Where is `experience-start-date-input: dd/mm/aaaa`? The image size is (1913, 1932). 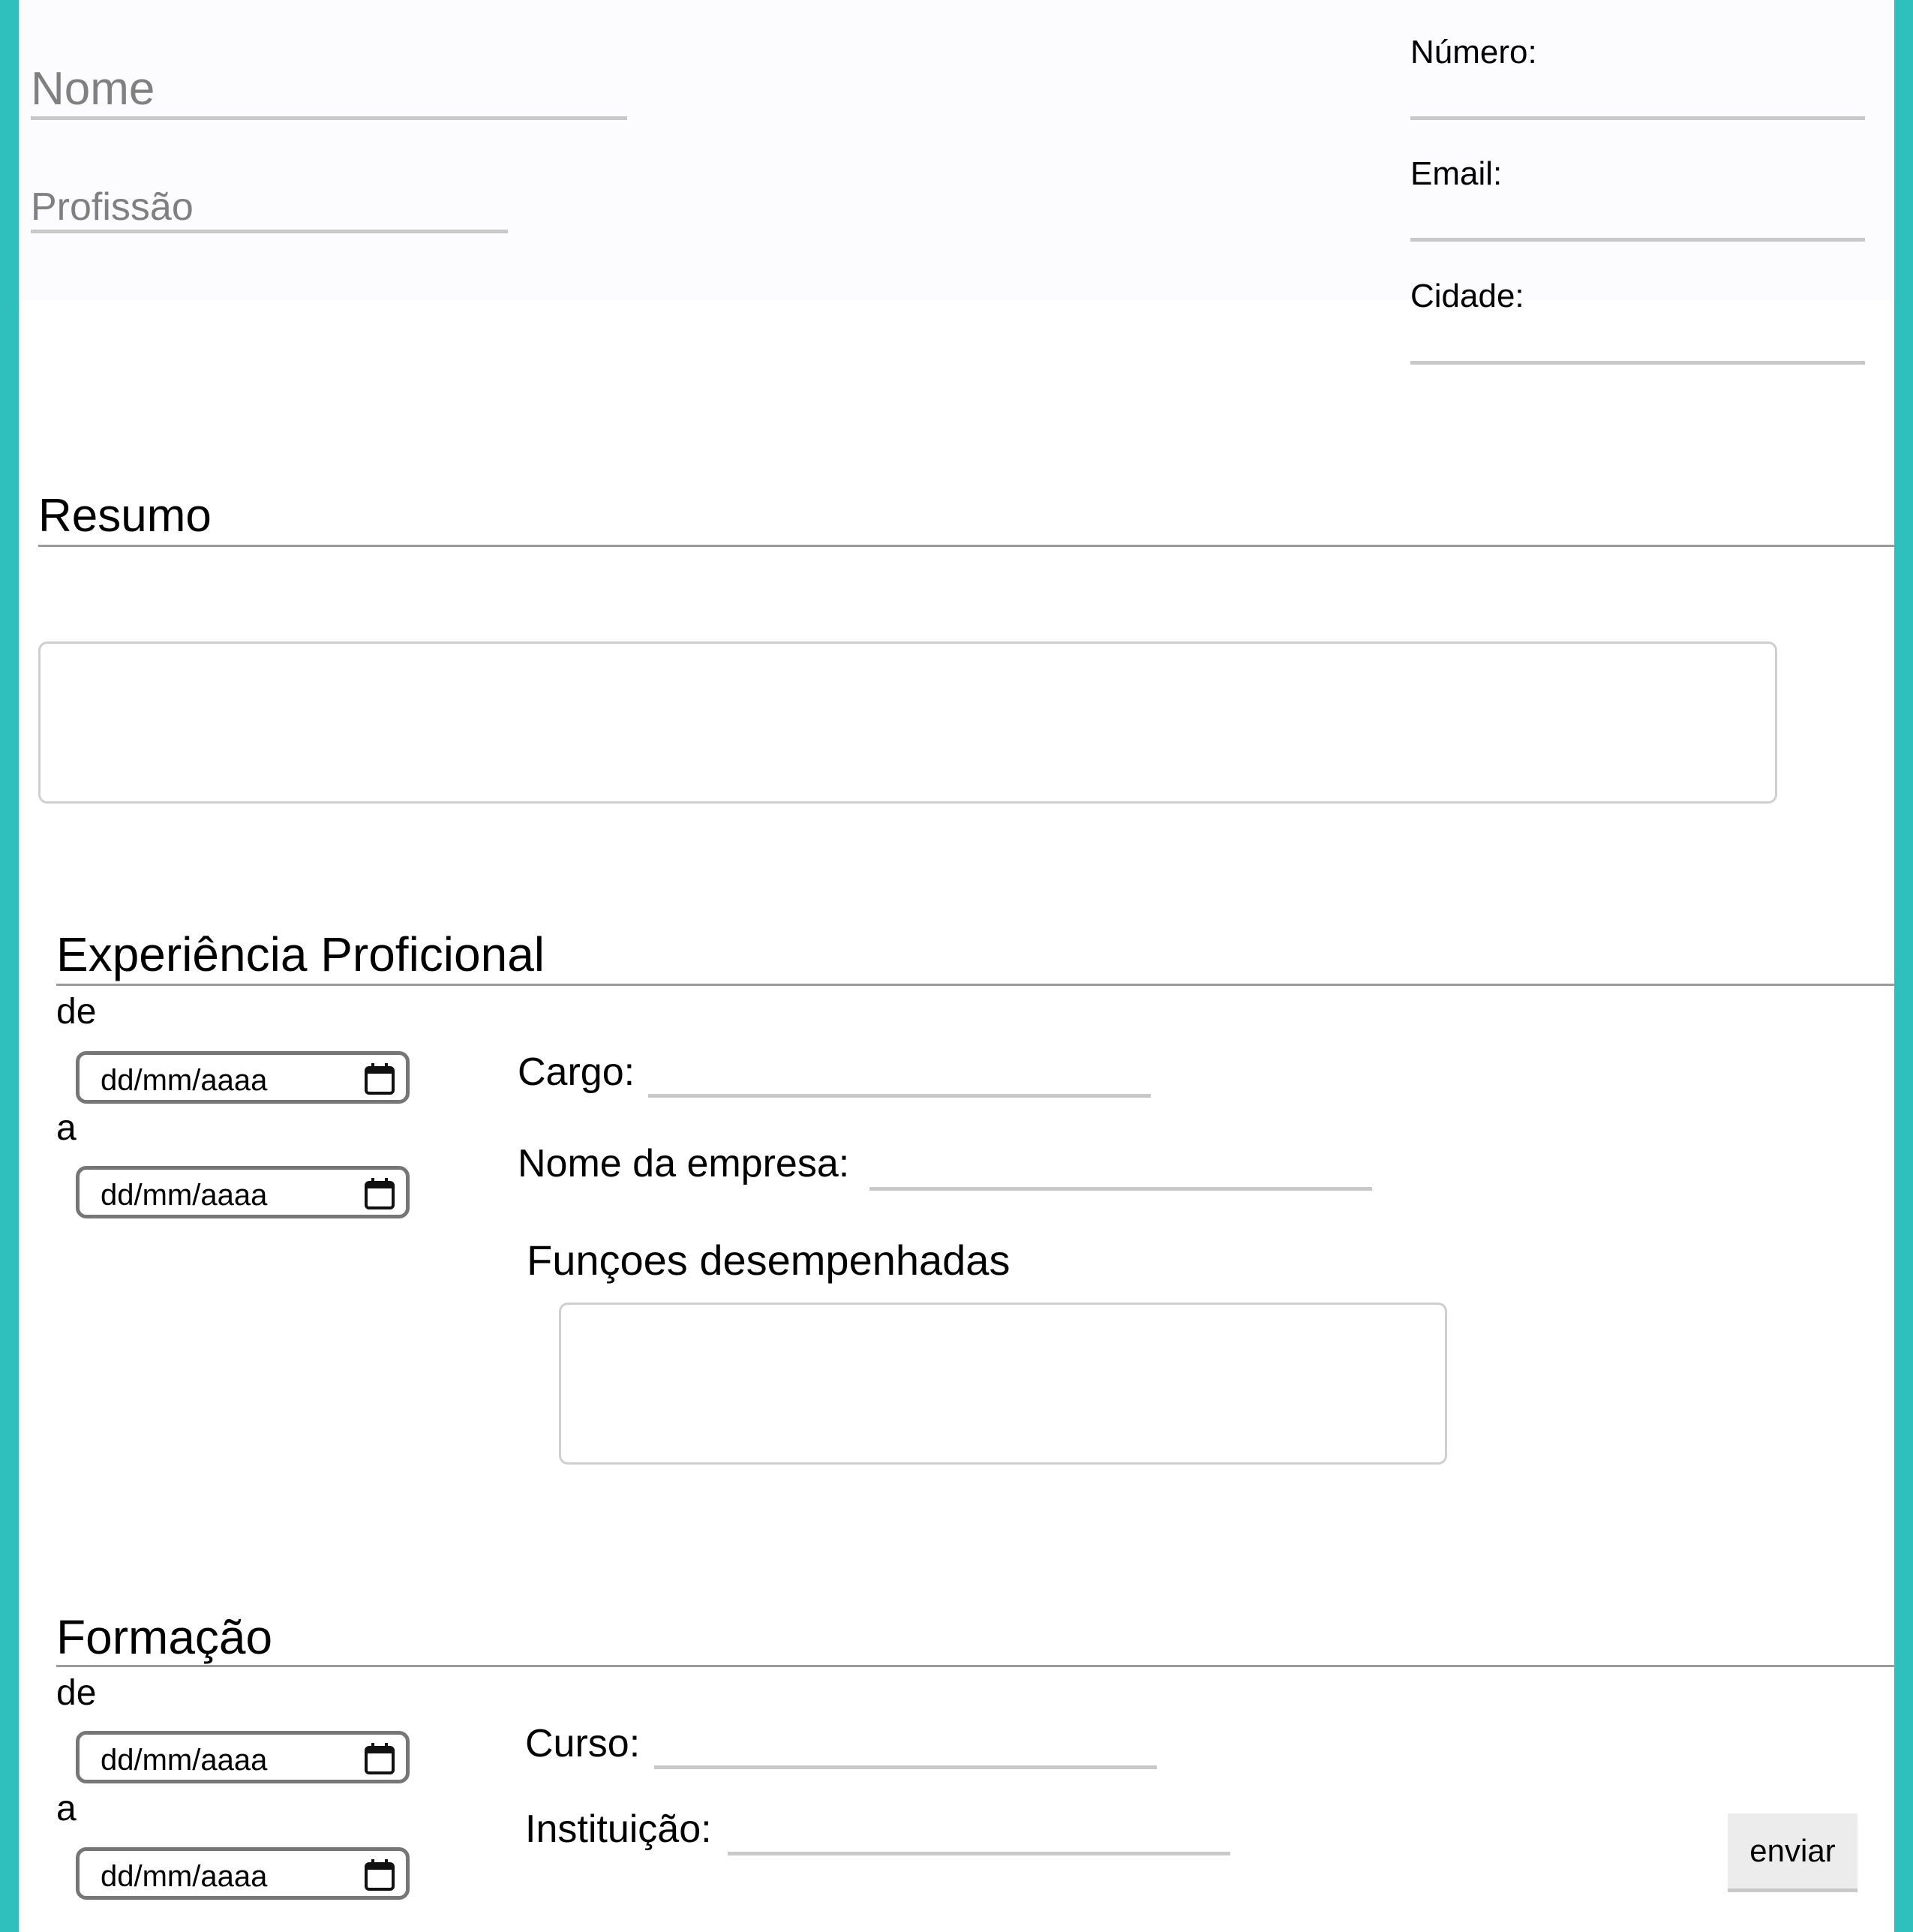
experience-start-date-input: dd/mm/aaaa is located at coordinates (243, 1077).